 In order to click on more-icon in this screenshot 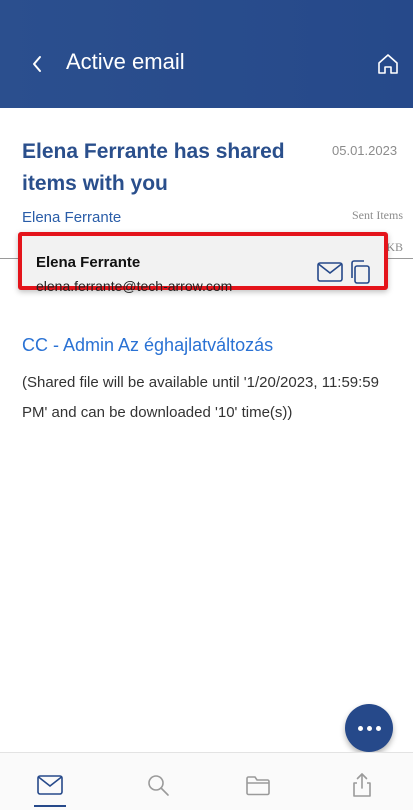, I will do `click(369, 728)`.